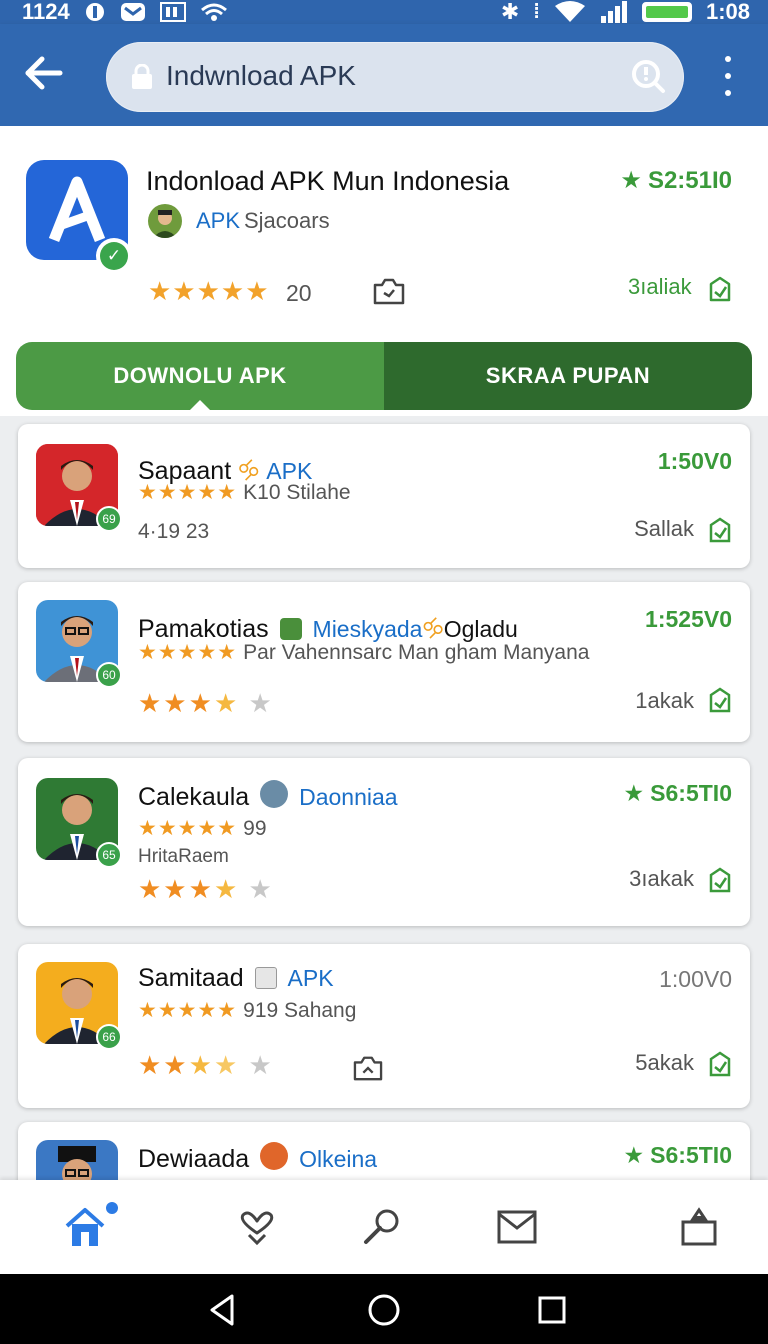 The width and height of the screenshot is (768, 1344). Describe the element at coordinates (691, 1155) in the screenshot. I see `price-value: S6:5TI0` at that location.